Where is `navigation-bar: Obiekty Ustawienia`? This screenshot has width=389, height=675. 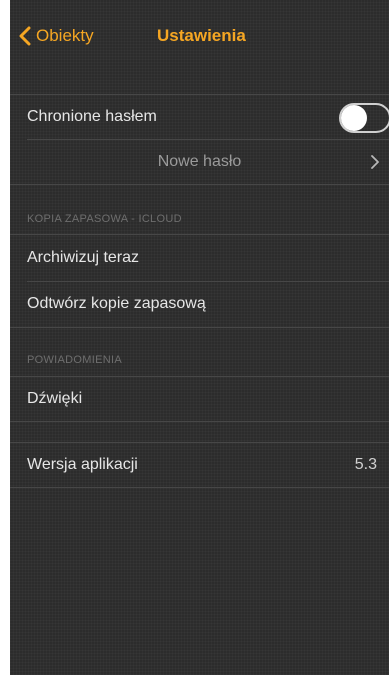
navigation-bar: Obiekty Ustawienia is located at coordinates (199, 35).